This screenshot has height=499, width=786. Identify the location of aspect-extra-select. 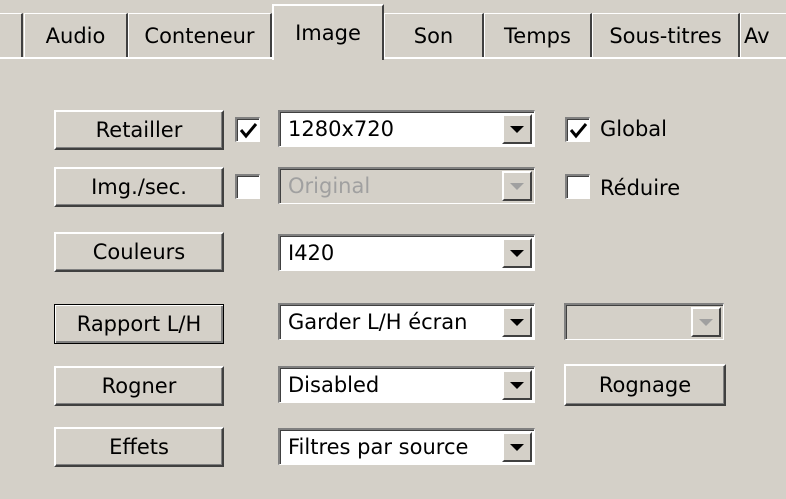
(644, 321).